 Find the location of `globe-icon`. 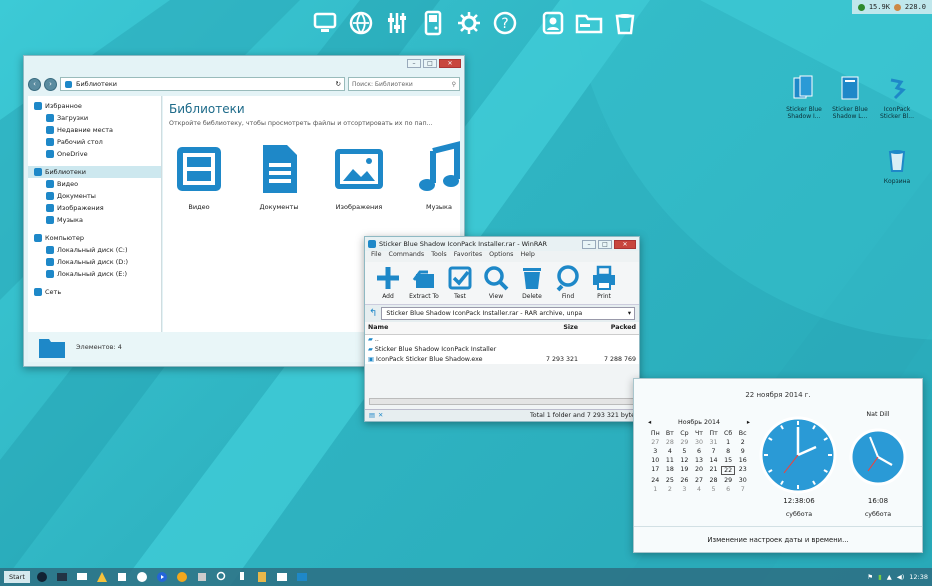

globe-icon is located at coordinates (361, 23).